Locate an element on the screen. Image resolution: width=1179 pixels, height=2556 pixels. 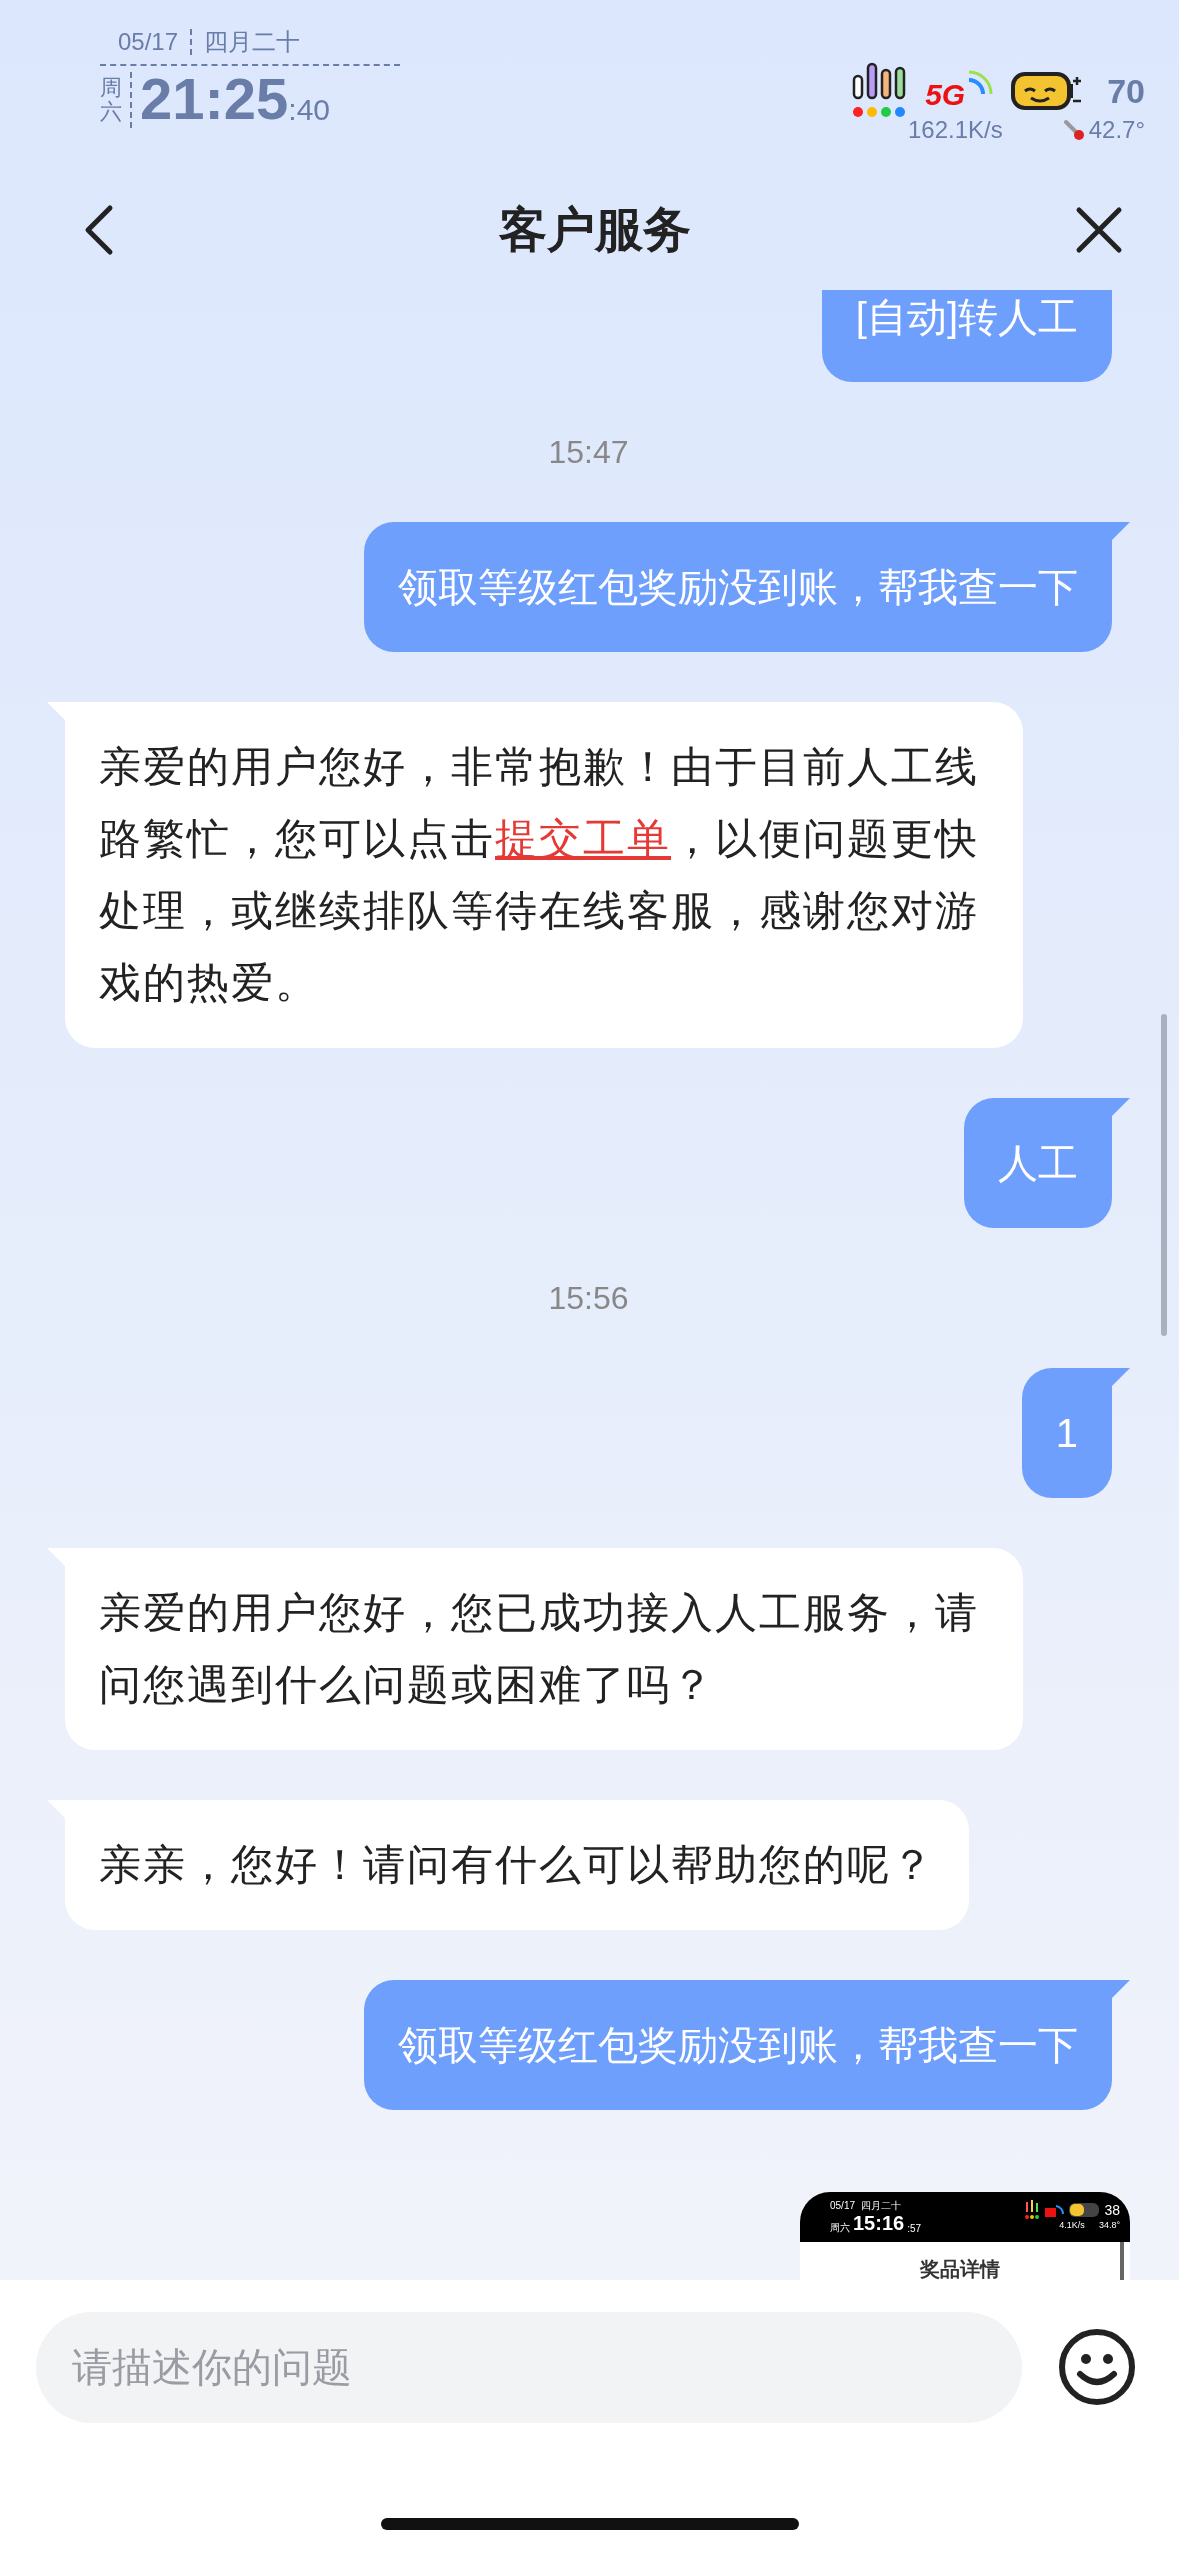
signal-arc-icon is located at coordinates (980, 83).